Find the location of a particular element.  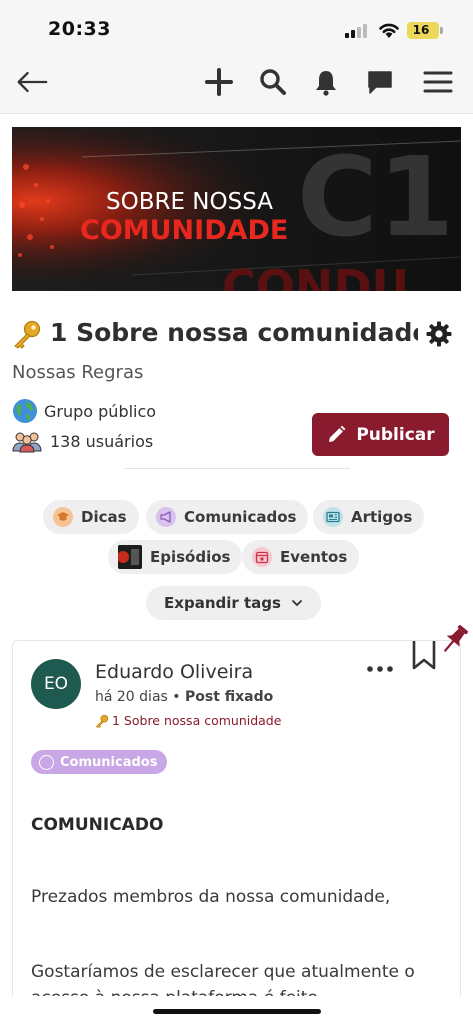

group-members: 138 usuários is located at coordinates (82, 441).